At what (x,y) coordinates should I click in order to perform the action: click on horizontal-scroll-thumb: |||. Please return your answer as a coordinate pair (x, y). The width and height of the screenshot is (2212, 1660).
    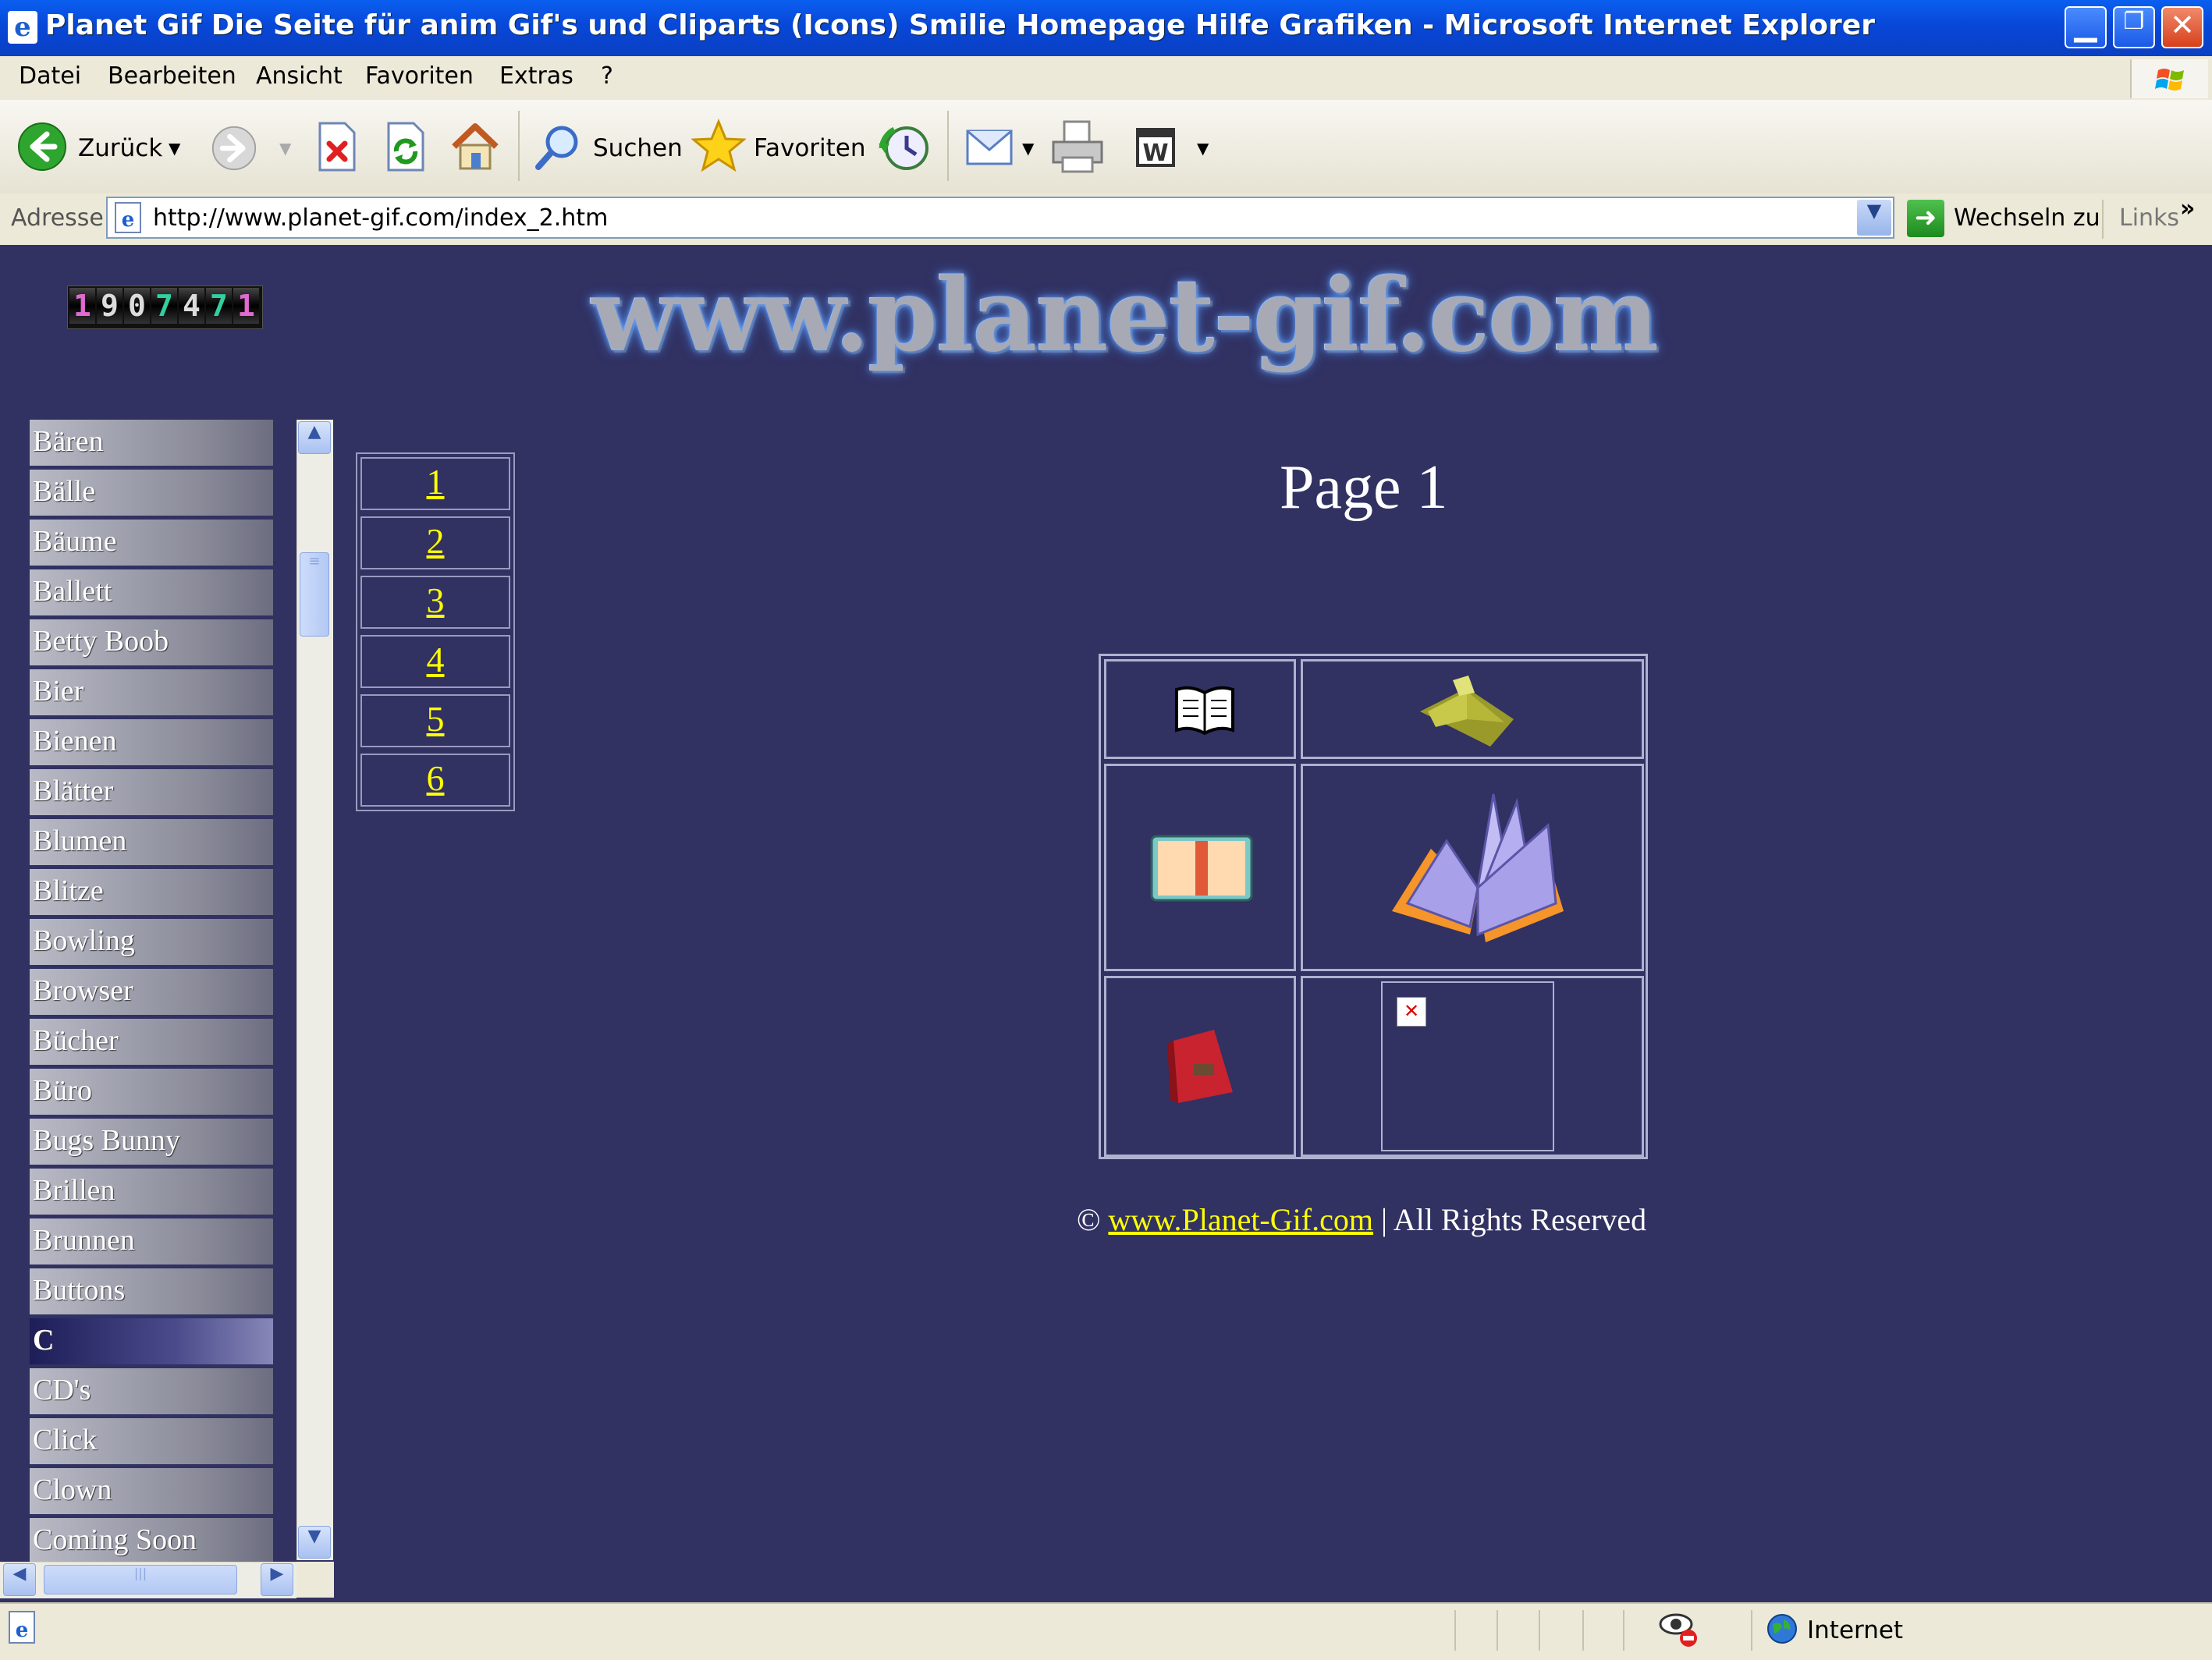
    Looking at the image, I should click on (140, 1579).